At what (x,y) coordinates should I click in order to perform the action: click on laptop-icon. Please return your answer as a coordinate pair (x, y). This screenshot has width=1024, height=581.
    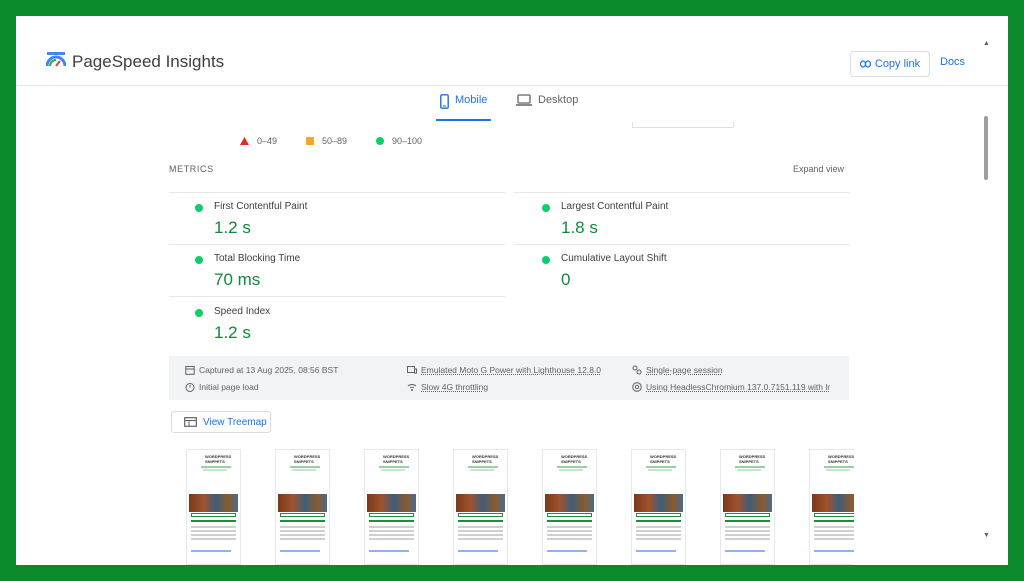
    Looking at the image, I should click on (524, 100).